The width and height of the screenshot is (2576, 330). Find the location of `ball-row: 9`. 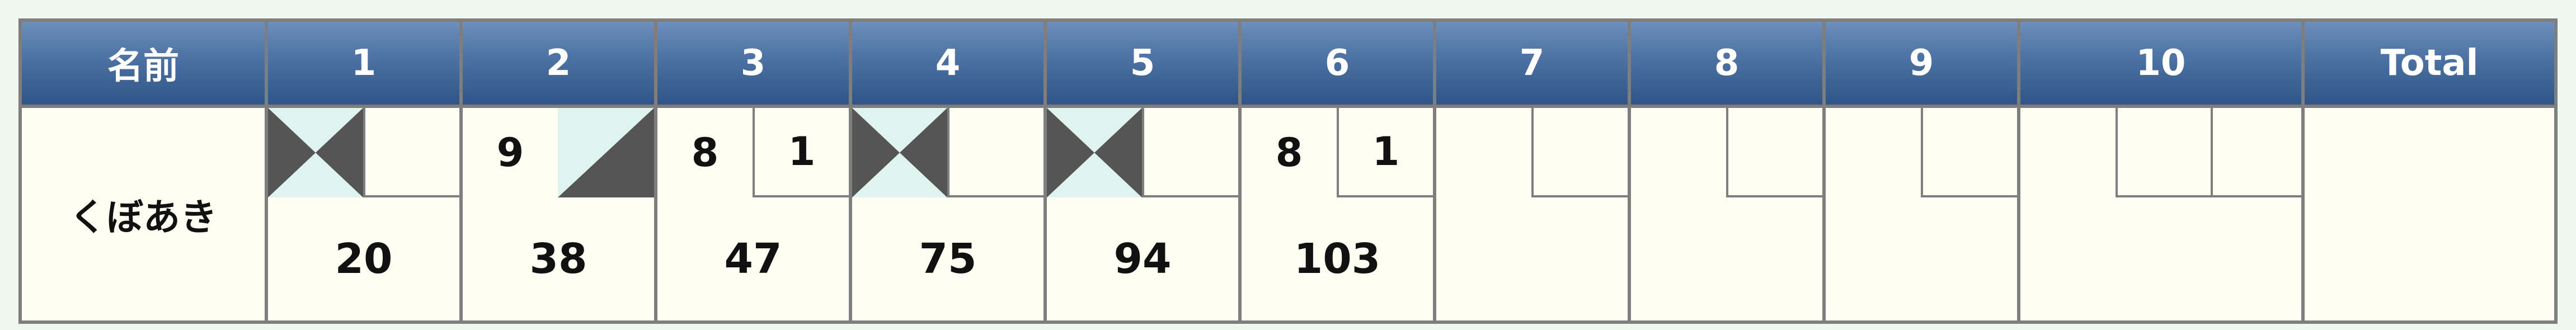

ball-row: 9 is located at coordinates (558, 152).